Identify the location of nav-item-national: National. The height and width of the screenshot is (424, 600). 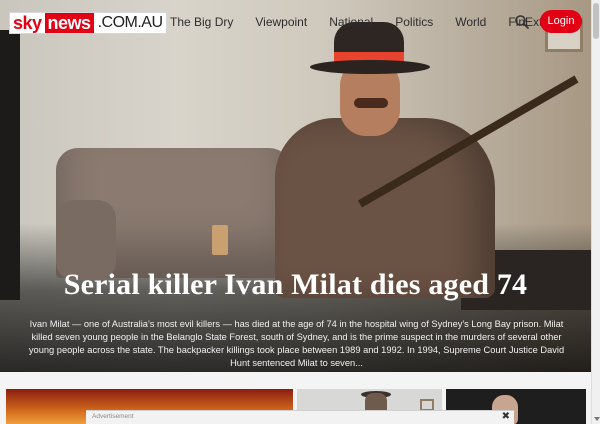
(351, 22).